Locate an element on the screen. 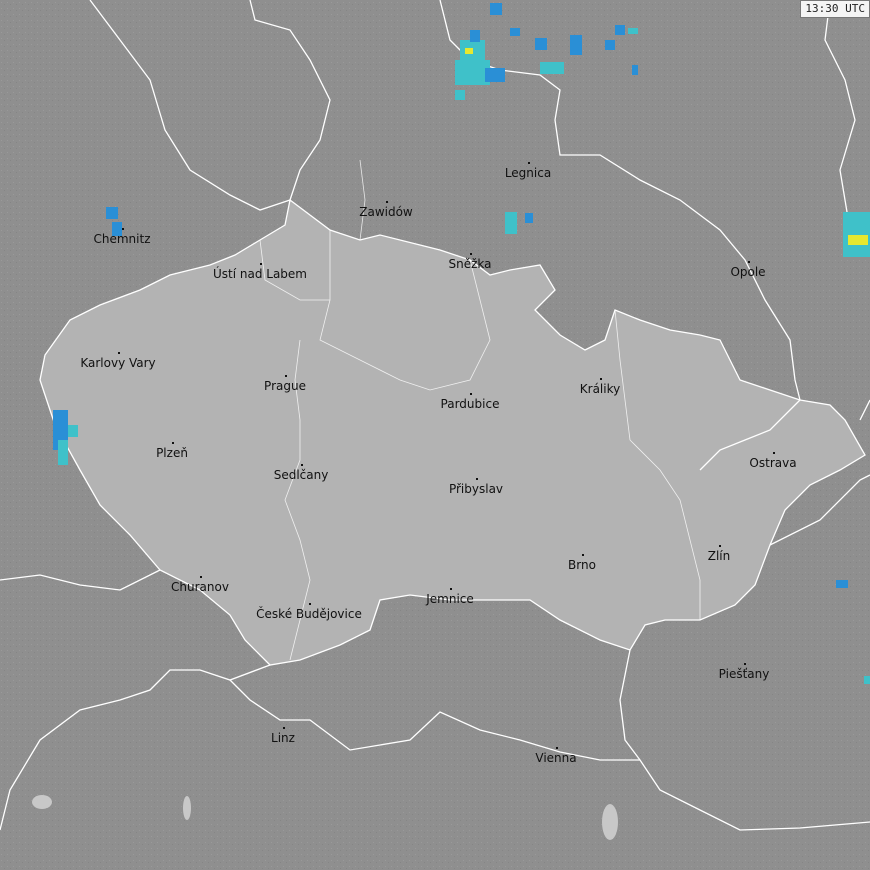  city-label-piestany: Piešťany is located at coordinates (744, 674).